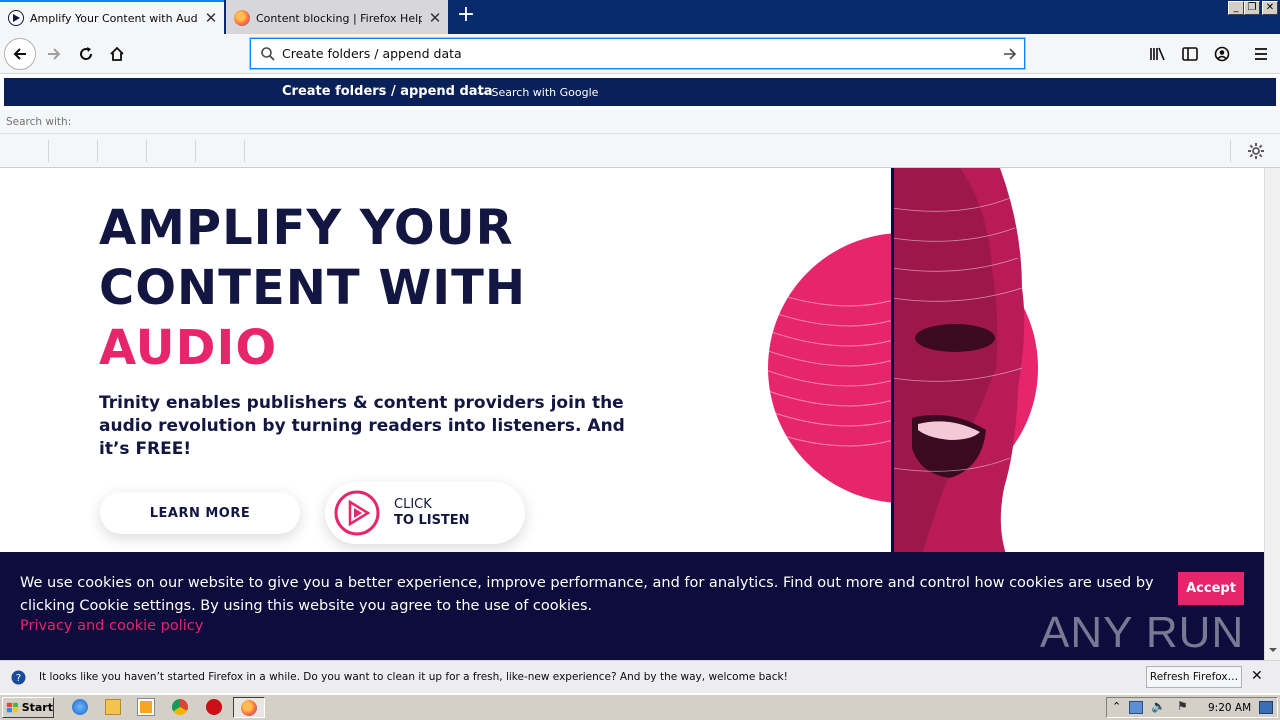 The height and width of the screenshot is (720, 1280). What do you see at coordinates (1211, 588) in the screenshot?
I see `accept-cookies-button: Accept` at bounding box center [1211, 588].